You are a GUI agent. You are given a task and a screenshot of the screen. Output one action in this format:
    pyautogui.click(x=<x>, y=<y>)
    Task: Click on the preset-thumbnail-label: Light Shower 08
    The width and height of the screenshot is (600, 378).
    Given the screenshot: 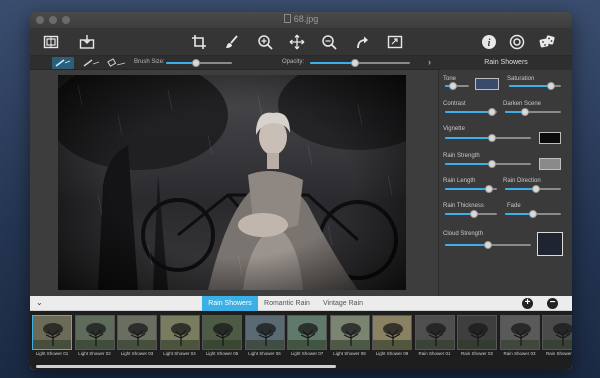 What is the action you would take?
    pyautogui.click(x=349, y=353)
    